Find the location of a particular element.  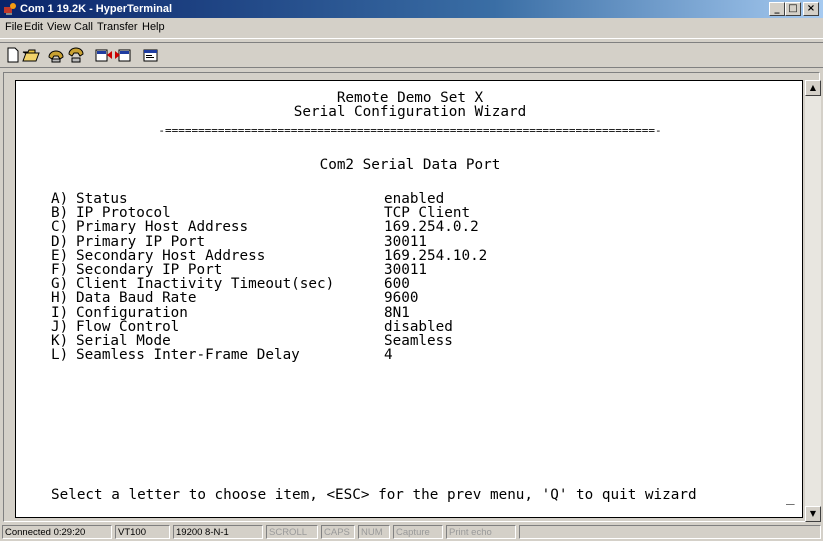

scroll-down-button: ▼ is located at coordinates (813, 514).